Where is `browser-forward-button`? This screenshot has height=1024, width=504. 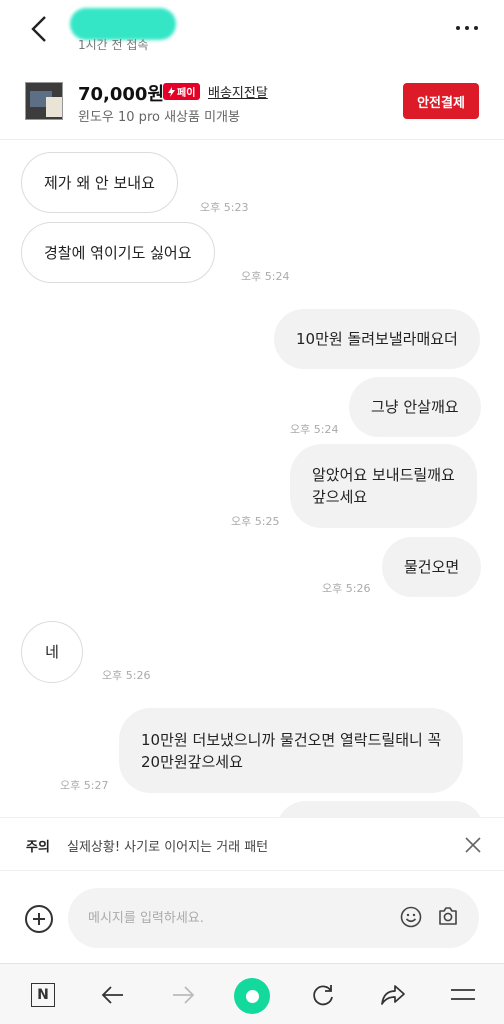
browser-forward-button is located at coordinates (183, 995).